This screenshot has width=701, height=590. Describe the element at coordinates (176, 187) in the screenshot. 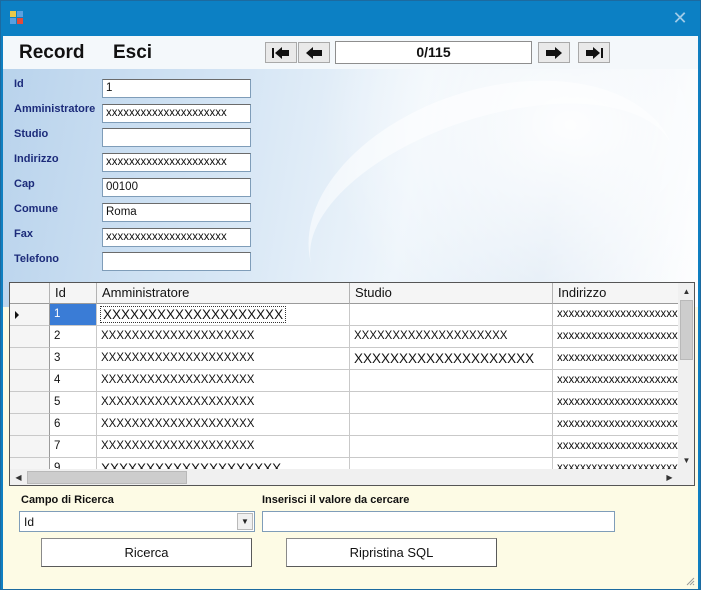

I see `cap-field: 00100` at that location.